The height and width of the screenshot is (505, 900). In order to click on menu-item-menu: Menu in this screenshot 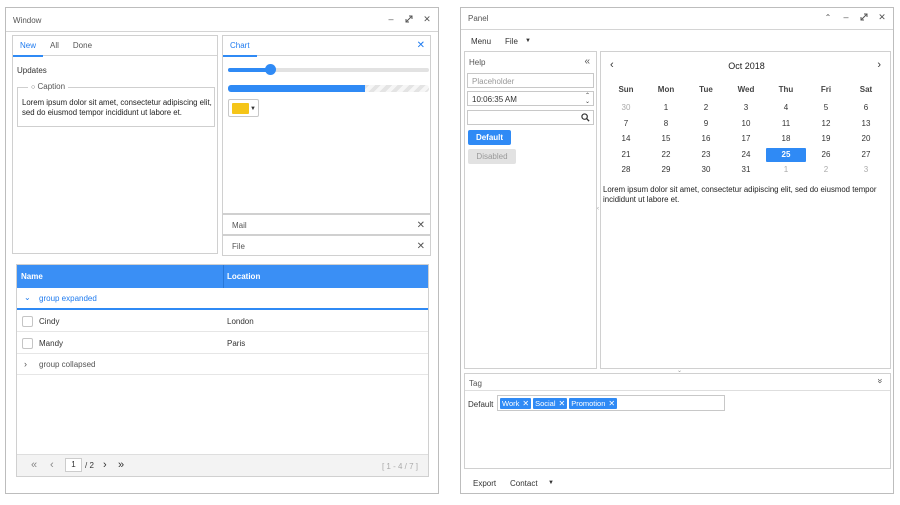, I will do `click(481, 41)`.